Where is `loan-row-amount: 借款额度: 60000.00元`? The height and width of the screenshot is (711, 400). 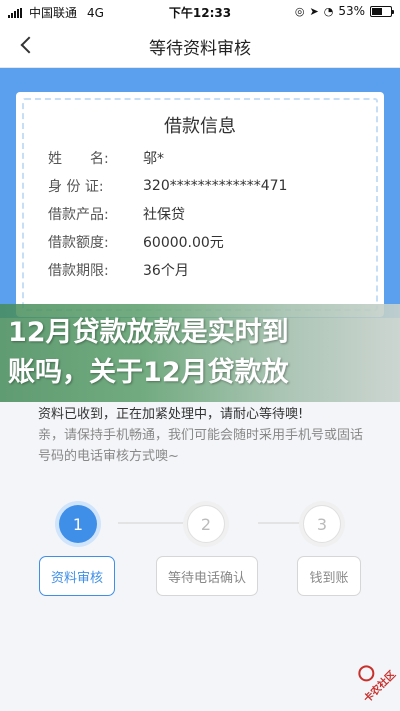
loan-row-amount: 借款额度: 60000.00元 is located at coordinates (167, 242).